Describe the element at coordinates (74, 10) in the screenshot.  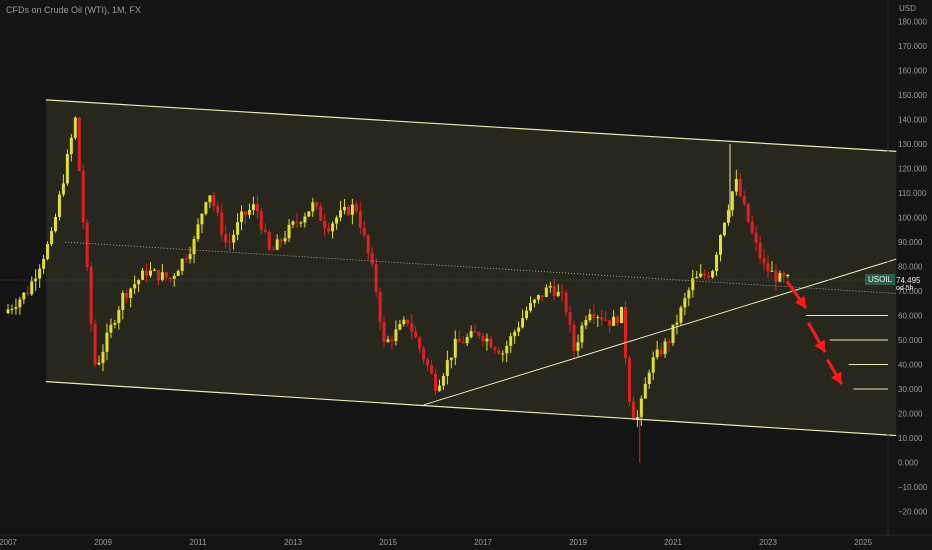
I see `chart-title: CFDs on Crude Oil (WTI), 1M, FX` at that location.